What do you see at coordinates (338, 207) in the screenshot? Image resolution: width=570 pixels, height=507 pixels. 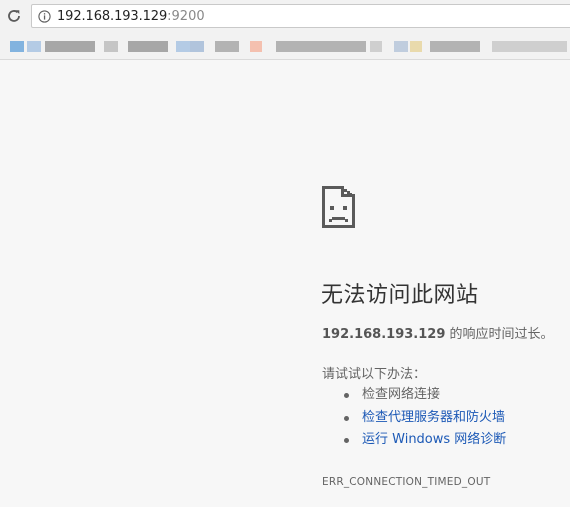 I see `sad-page-icon` at bounding box center [338, 207].